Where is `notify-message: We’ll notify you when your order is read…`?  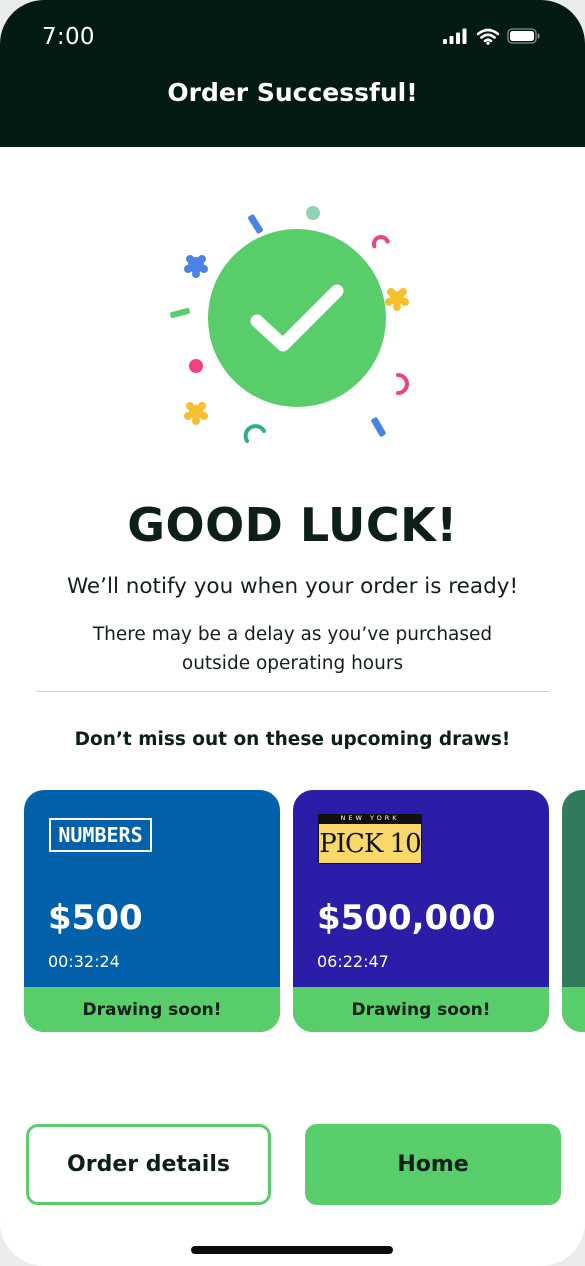
notify-message: We’ll notify you when your order is read… is located at coordinates (292, 586).